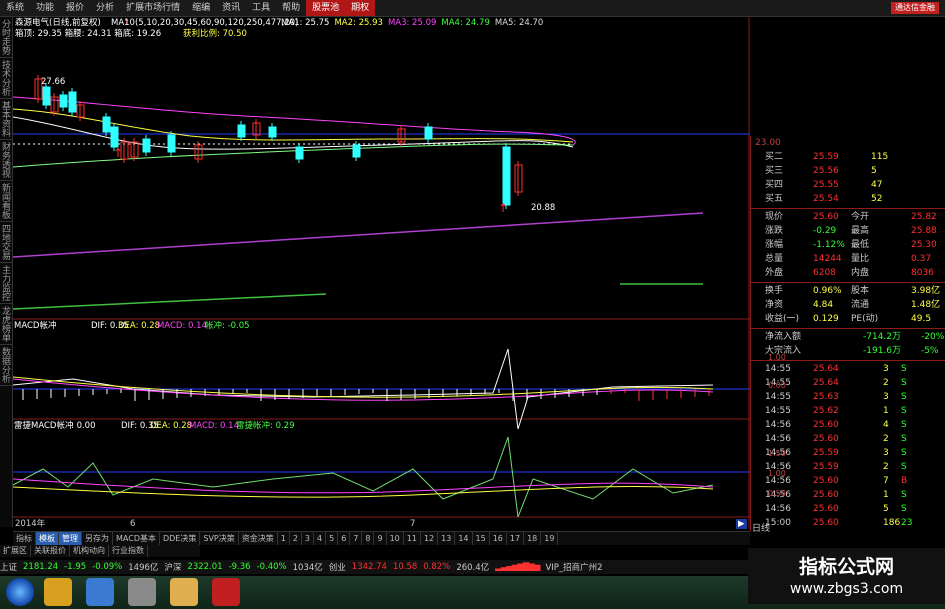  I want to click on indicator-tab-1: 模板, so click(47, 538).